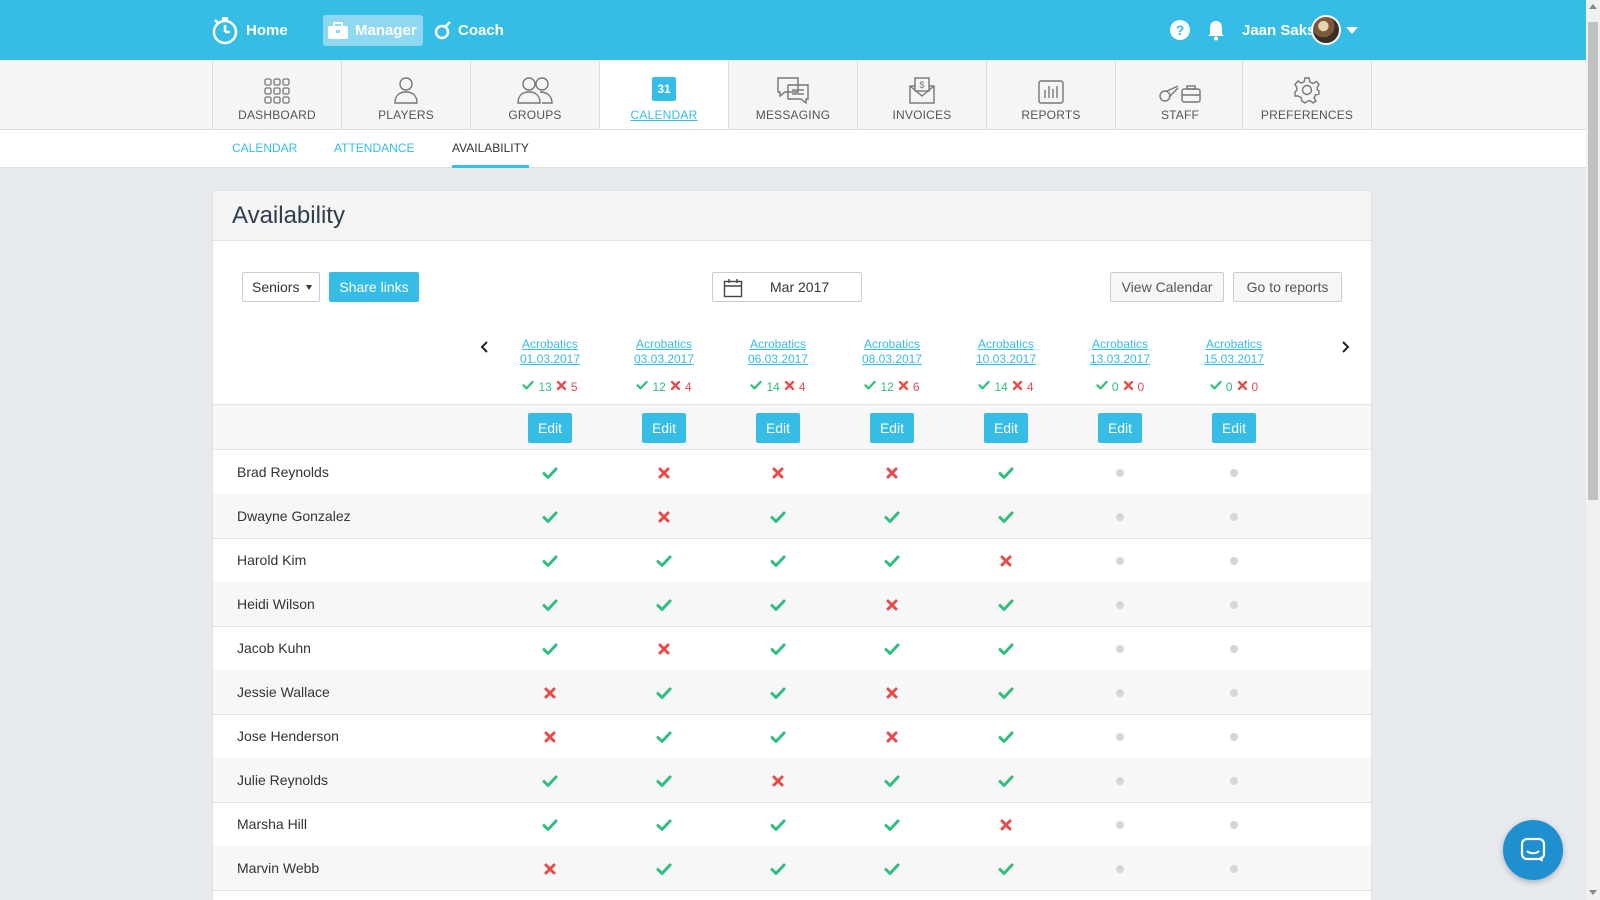  Describe the element at coordinates (288, 215) in the screenshot. I see `page-title: Availability` at that location.